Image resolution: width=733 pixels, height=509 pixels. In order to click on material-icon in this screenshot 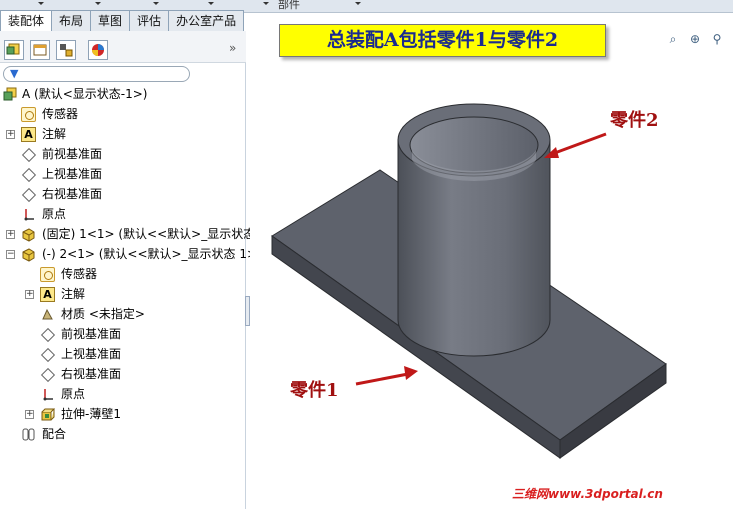, I will do `click(47, 314)`.